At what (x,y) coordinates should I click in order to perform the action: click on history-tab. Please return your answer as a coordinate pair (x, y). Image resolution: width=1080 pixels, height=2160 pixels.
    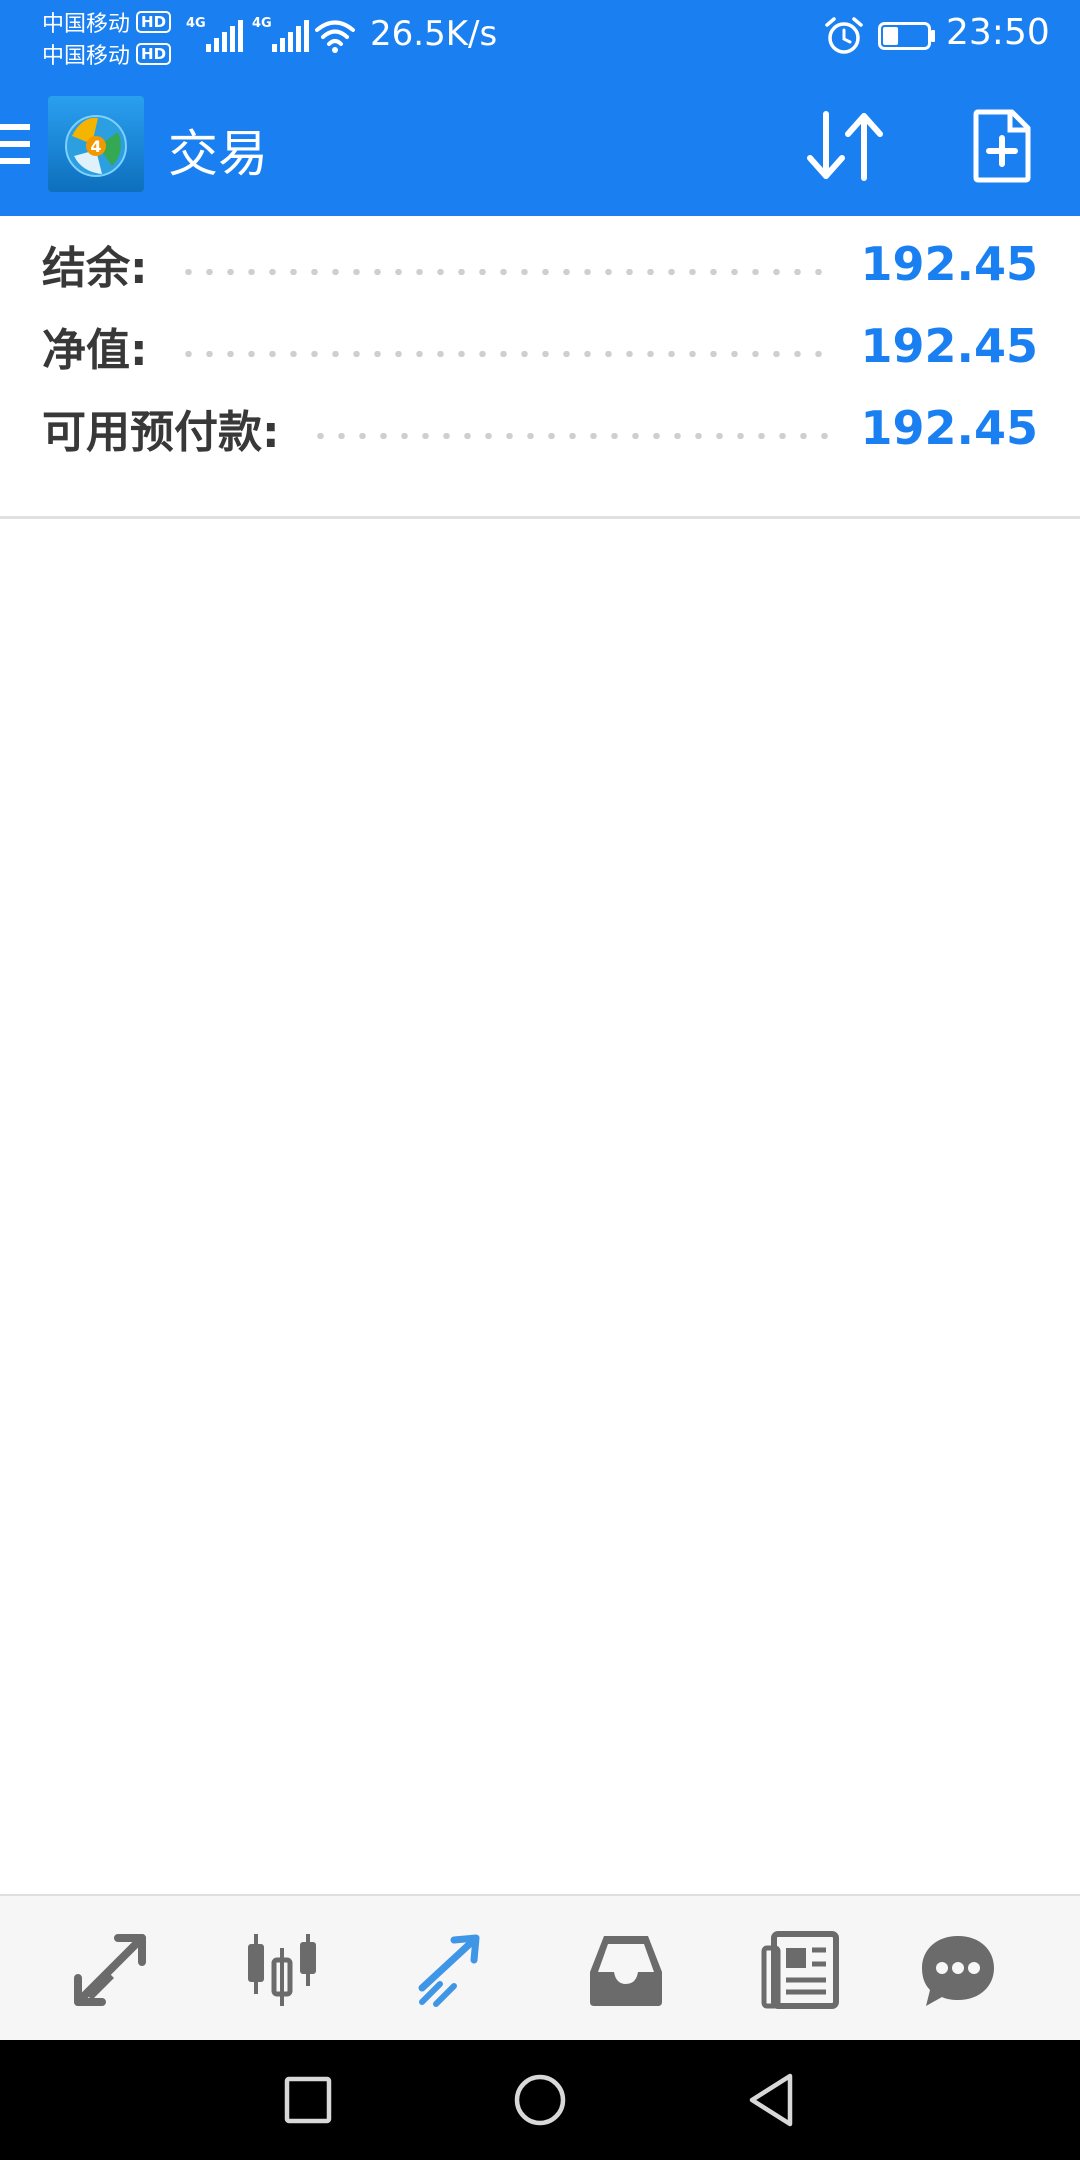
    Looking at the image, I should click on (626, 1970).